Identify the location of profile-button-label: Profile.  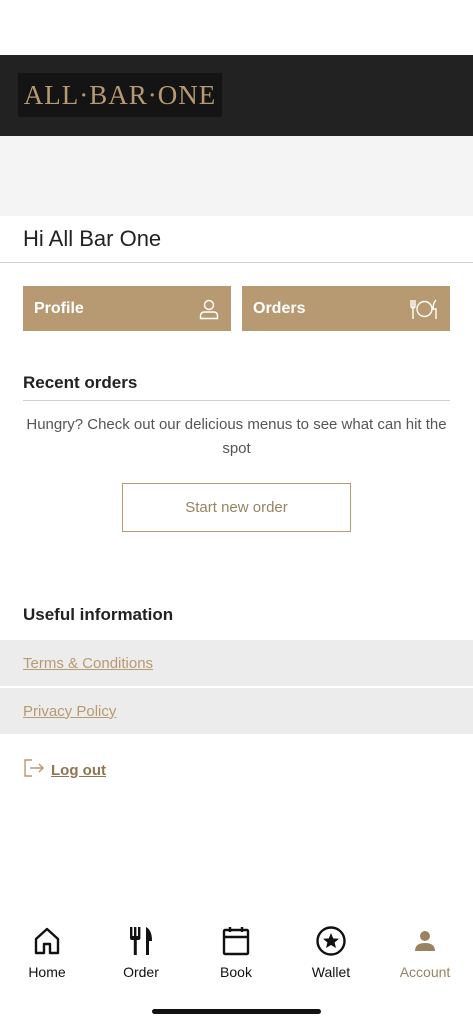
(59, 308).